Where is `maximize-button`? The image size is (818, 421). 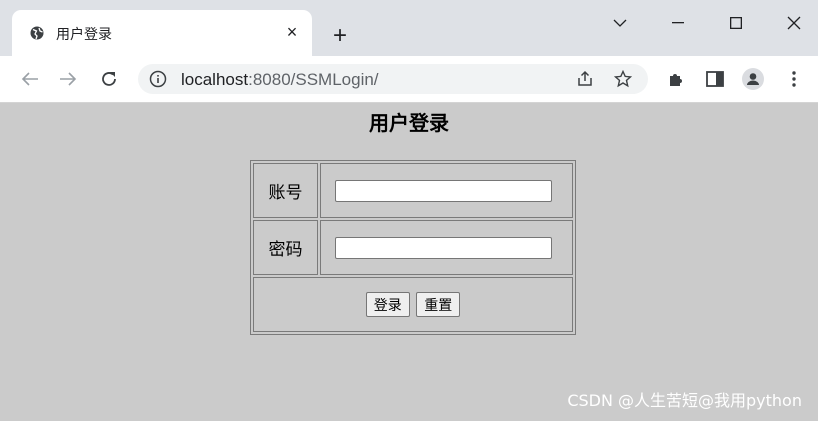
maximize-button is located at coordinates (736, 23).